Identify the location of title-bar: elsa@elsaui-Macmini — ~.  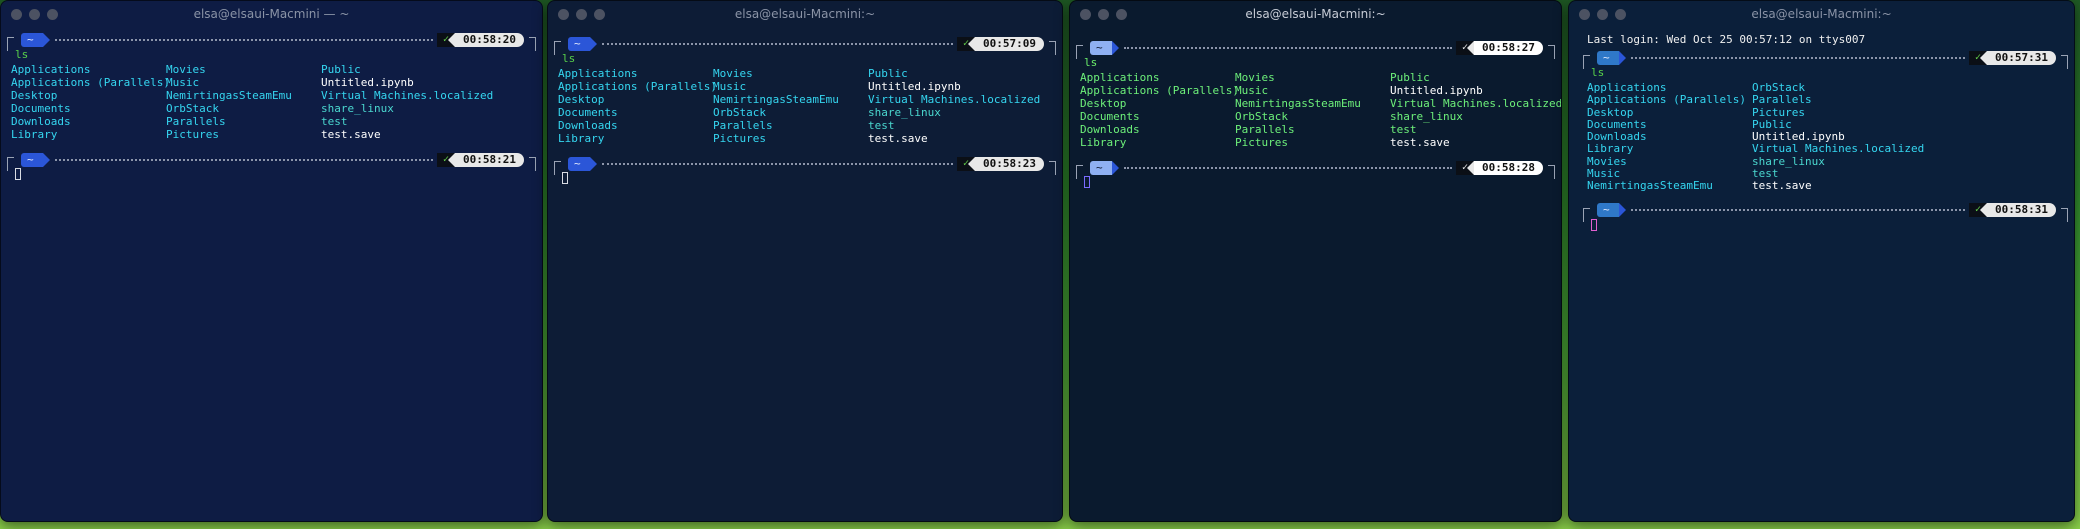
(271, 14).